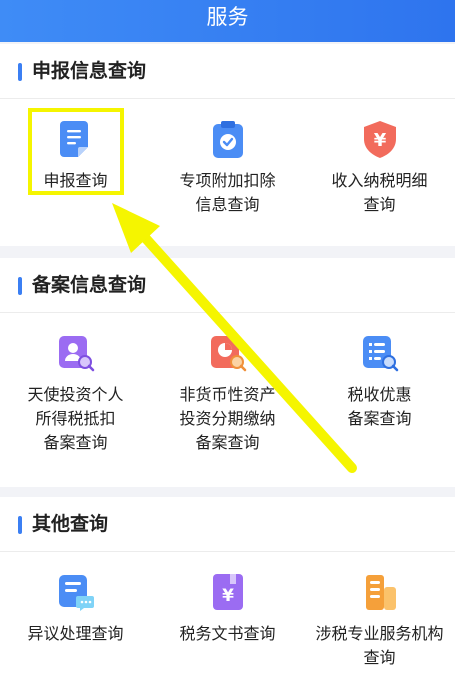 The height and width of the screenshot is (679, 455). Describe the element at coordinates (379, 645) in the screenshot. I see `service-item-label: 涉税专业服务机构 查询` at that location.